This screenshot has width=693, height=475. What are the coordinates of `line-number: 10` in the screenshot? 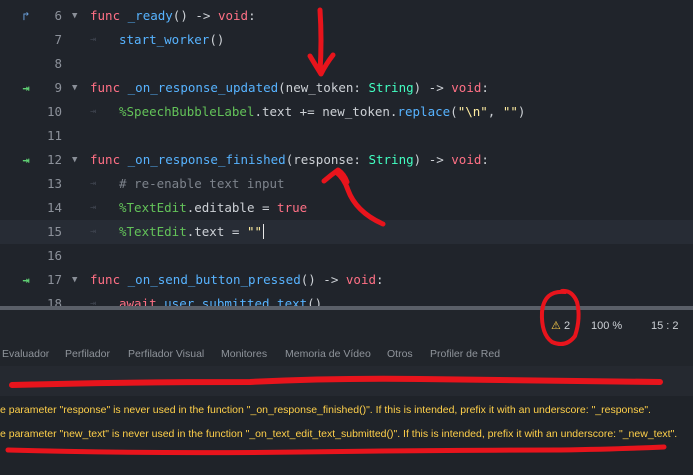 It's located at (54, 111).